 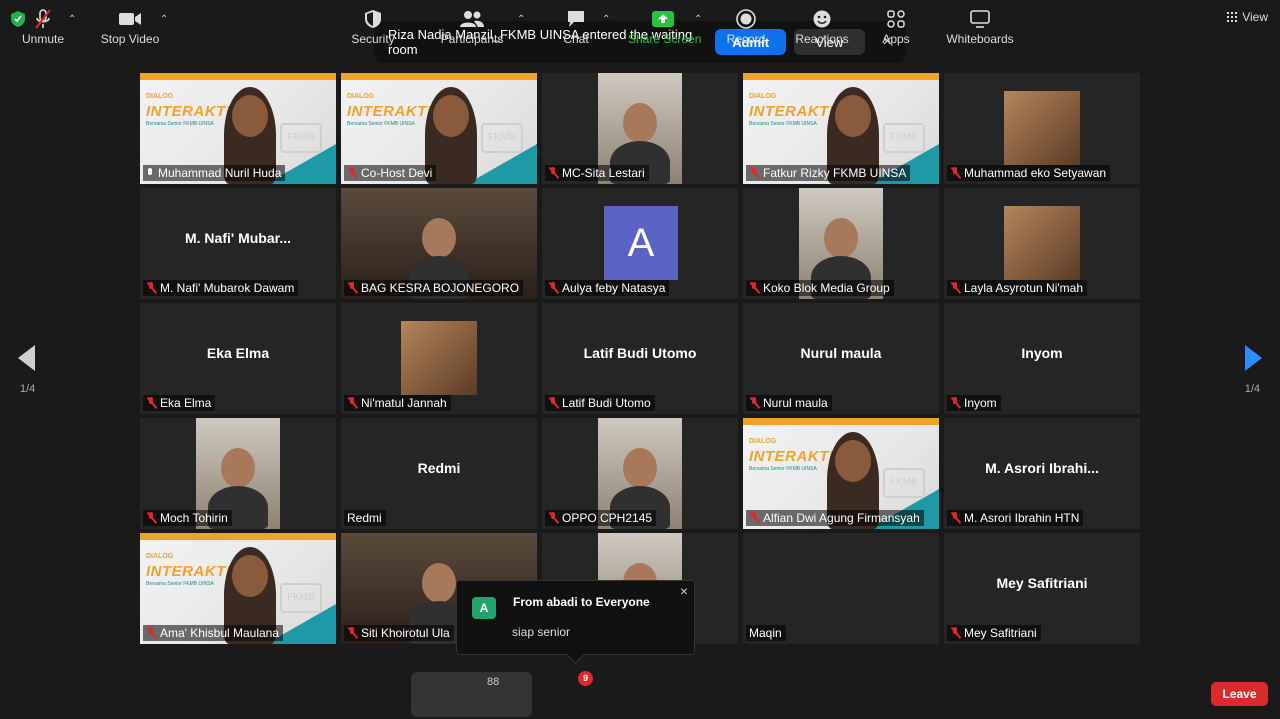 I want to click on chat-label: Chat, so click(x=576, y=39).